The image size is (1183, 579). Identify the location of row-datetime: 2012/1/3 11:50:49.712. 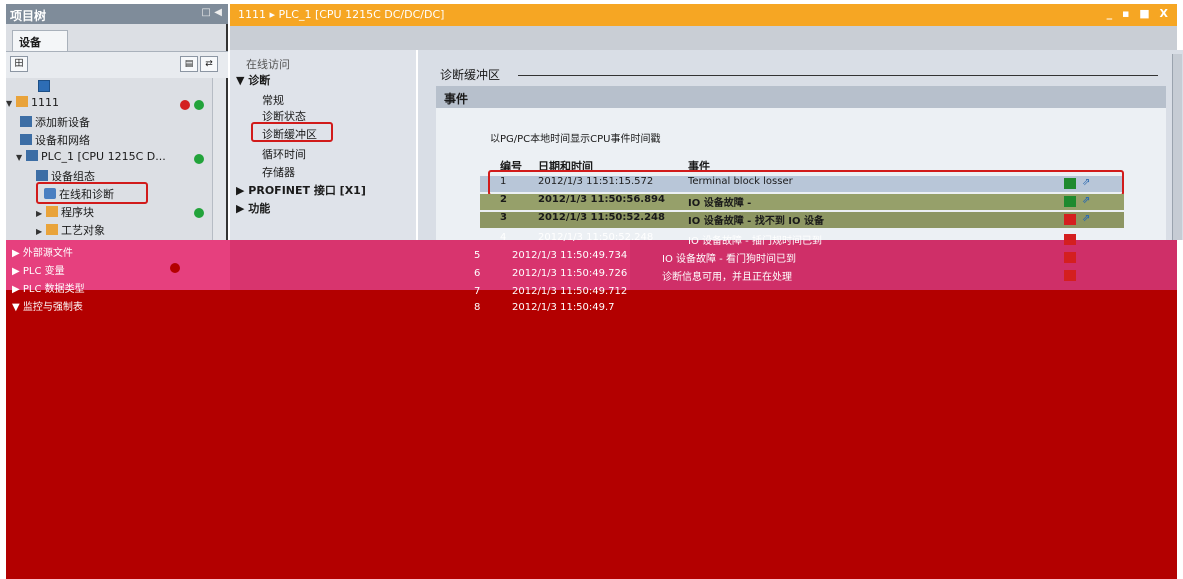
(570, 291).